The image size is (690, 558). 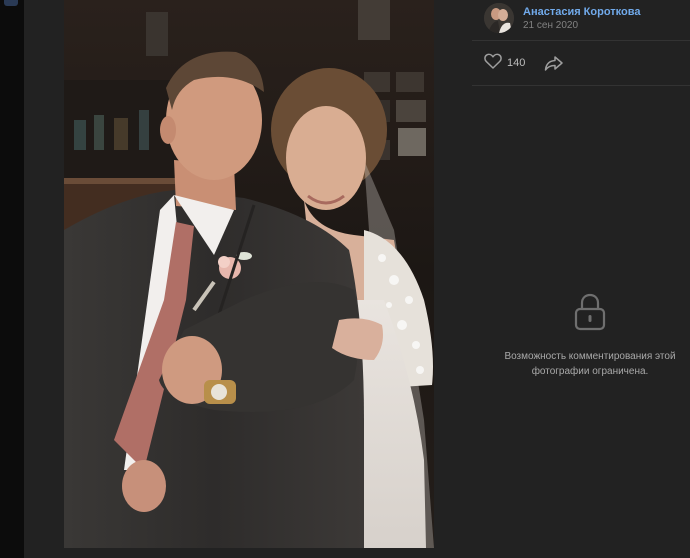 What do you see at coordinates (590, 312) in the screenshot?
I see `lock-icon` at bounding box center [590, 312].